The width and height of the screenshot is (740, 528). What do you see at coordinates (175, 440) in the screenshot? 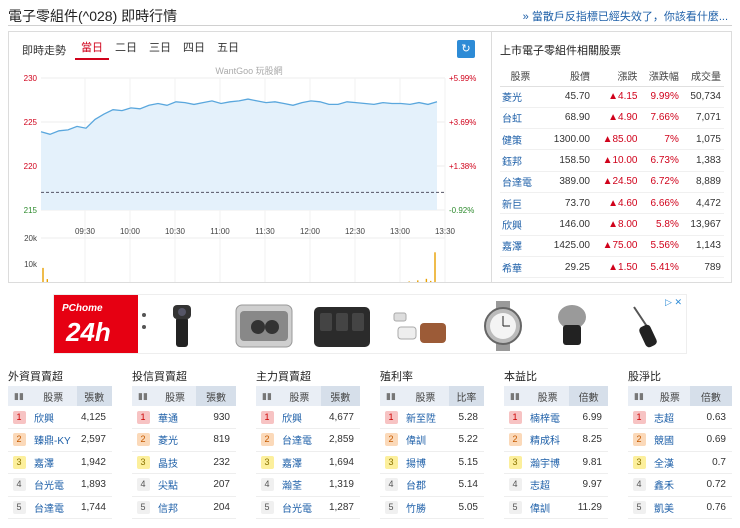
I see `ranking-stock-name: 菱光` at bounding box center [175, 440].